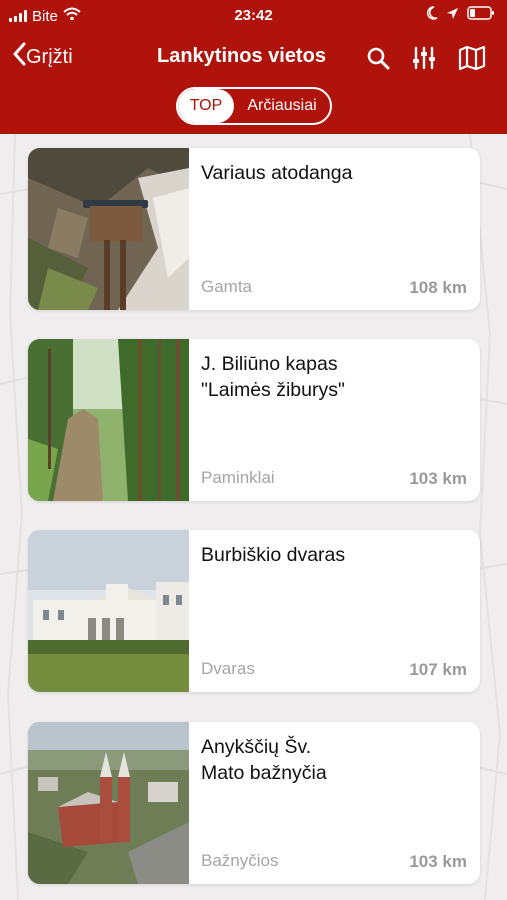  I want to click on place-distance: 107 km, so click(438, 669).